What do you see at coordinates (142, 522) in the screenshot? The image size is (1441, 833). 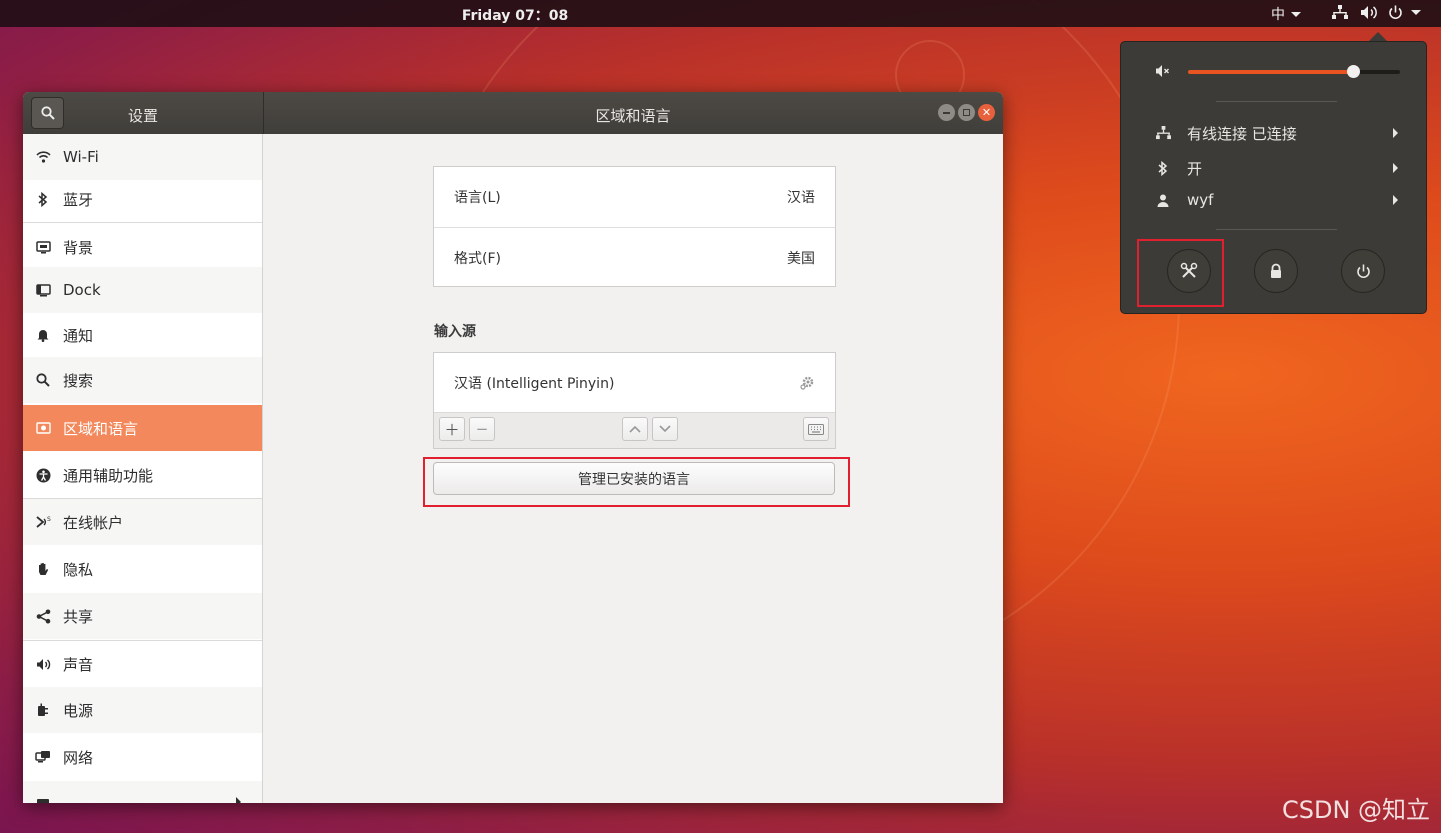 I see `sidebar-item-online-accounts: S 在线帐户` at bounding box center [142, 522].